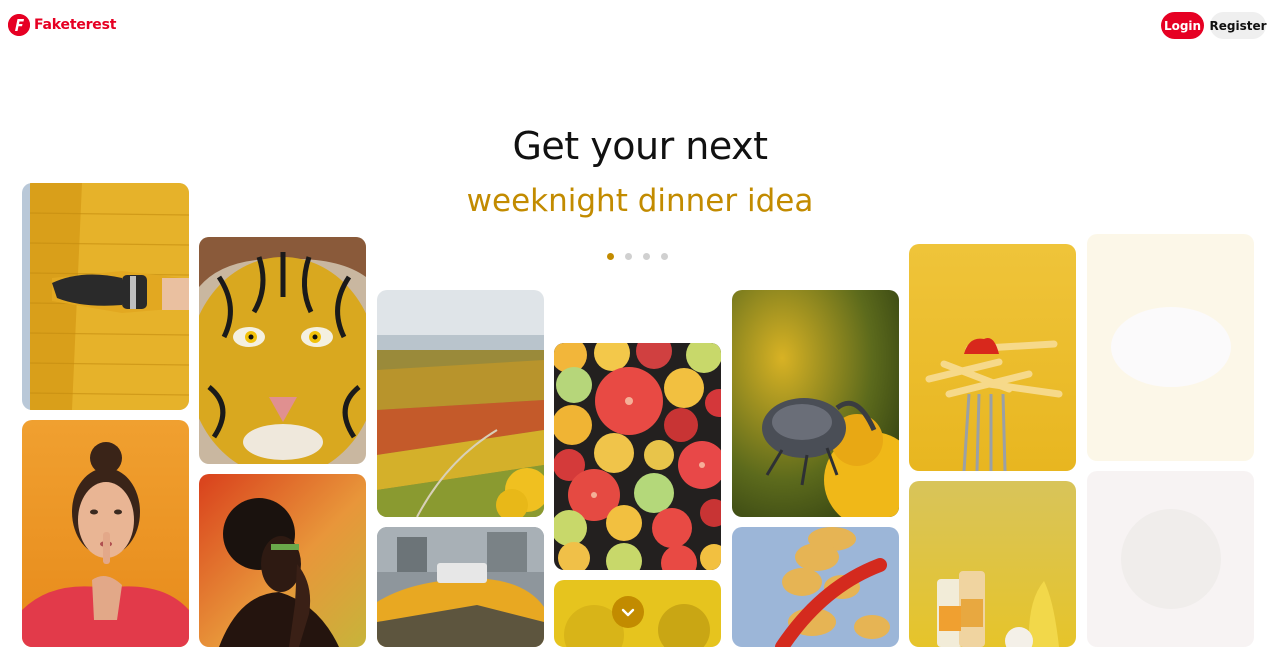  Describe the element at coordinates (992, 357) in the screenshot. I see `pin-fries-on-fork` at that location.